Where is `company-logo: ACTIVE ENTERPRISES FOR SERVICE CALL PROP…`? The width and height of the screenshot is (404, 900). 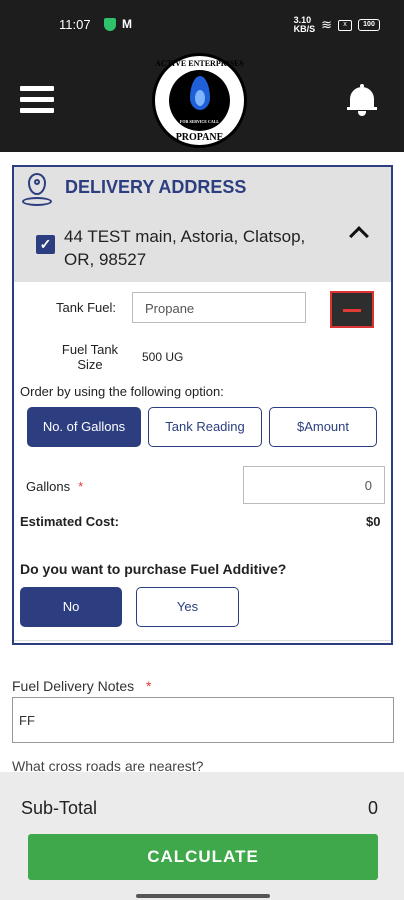
company-logo: ACTIVE ENTERPRISES FOR SERVICE CALL PROP… is located at coordinates (199, 100).